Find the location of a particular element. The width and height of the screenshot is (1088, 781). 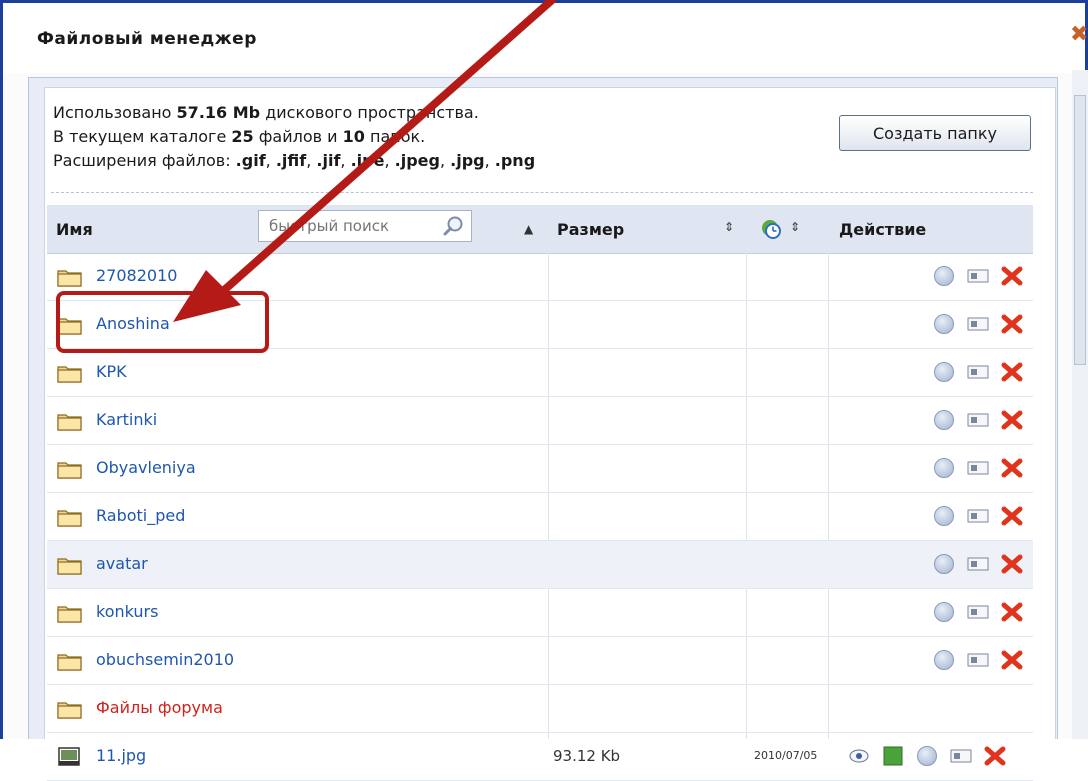

close-icon: ✖ is located at coordinates (1079, 35).